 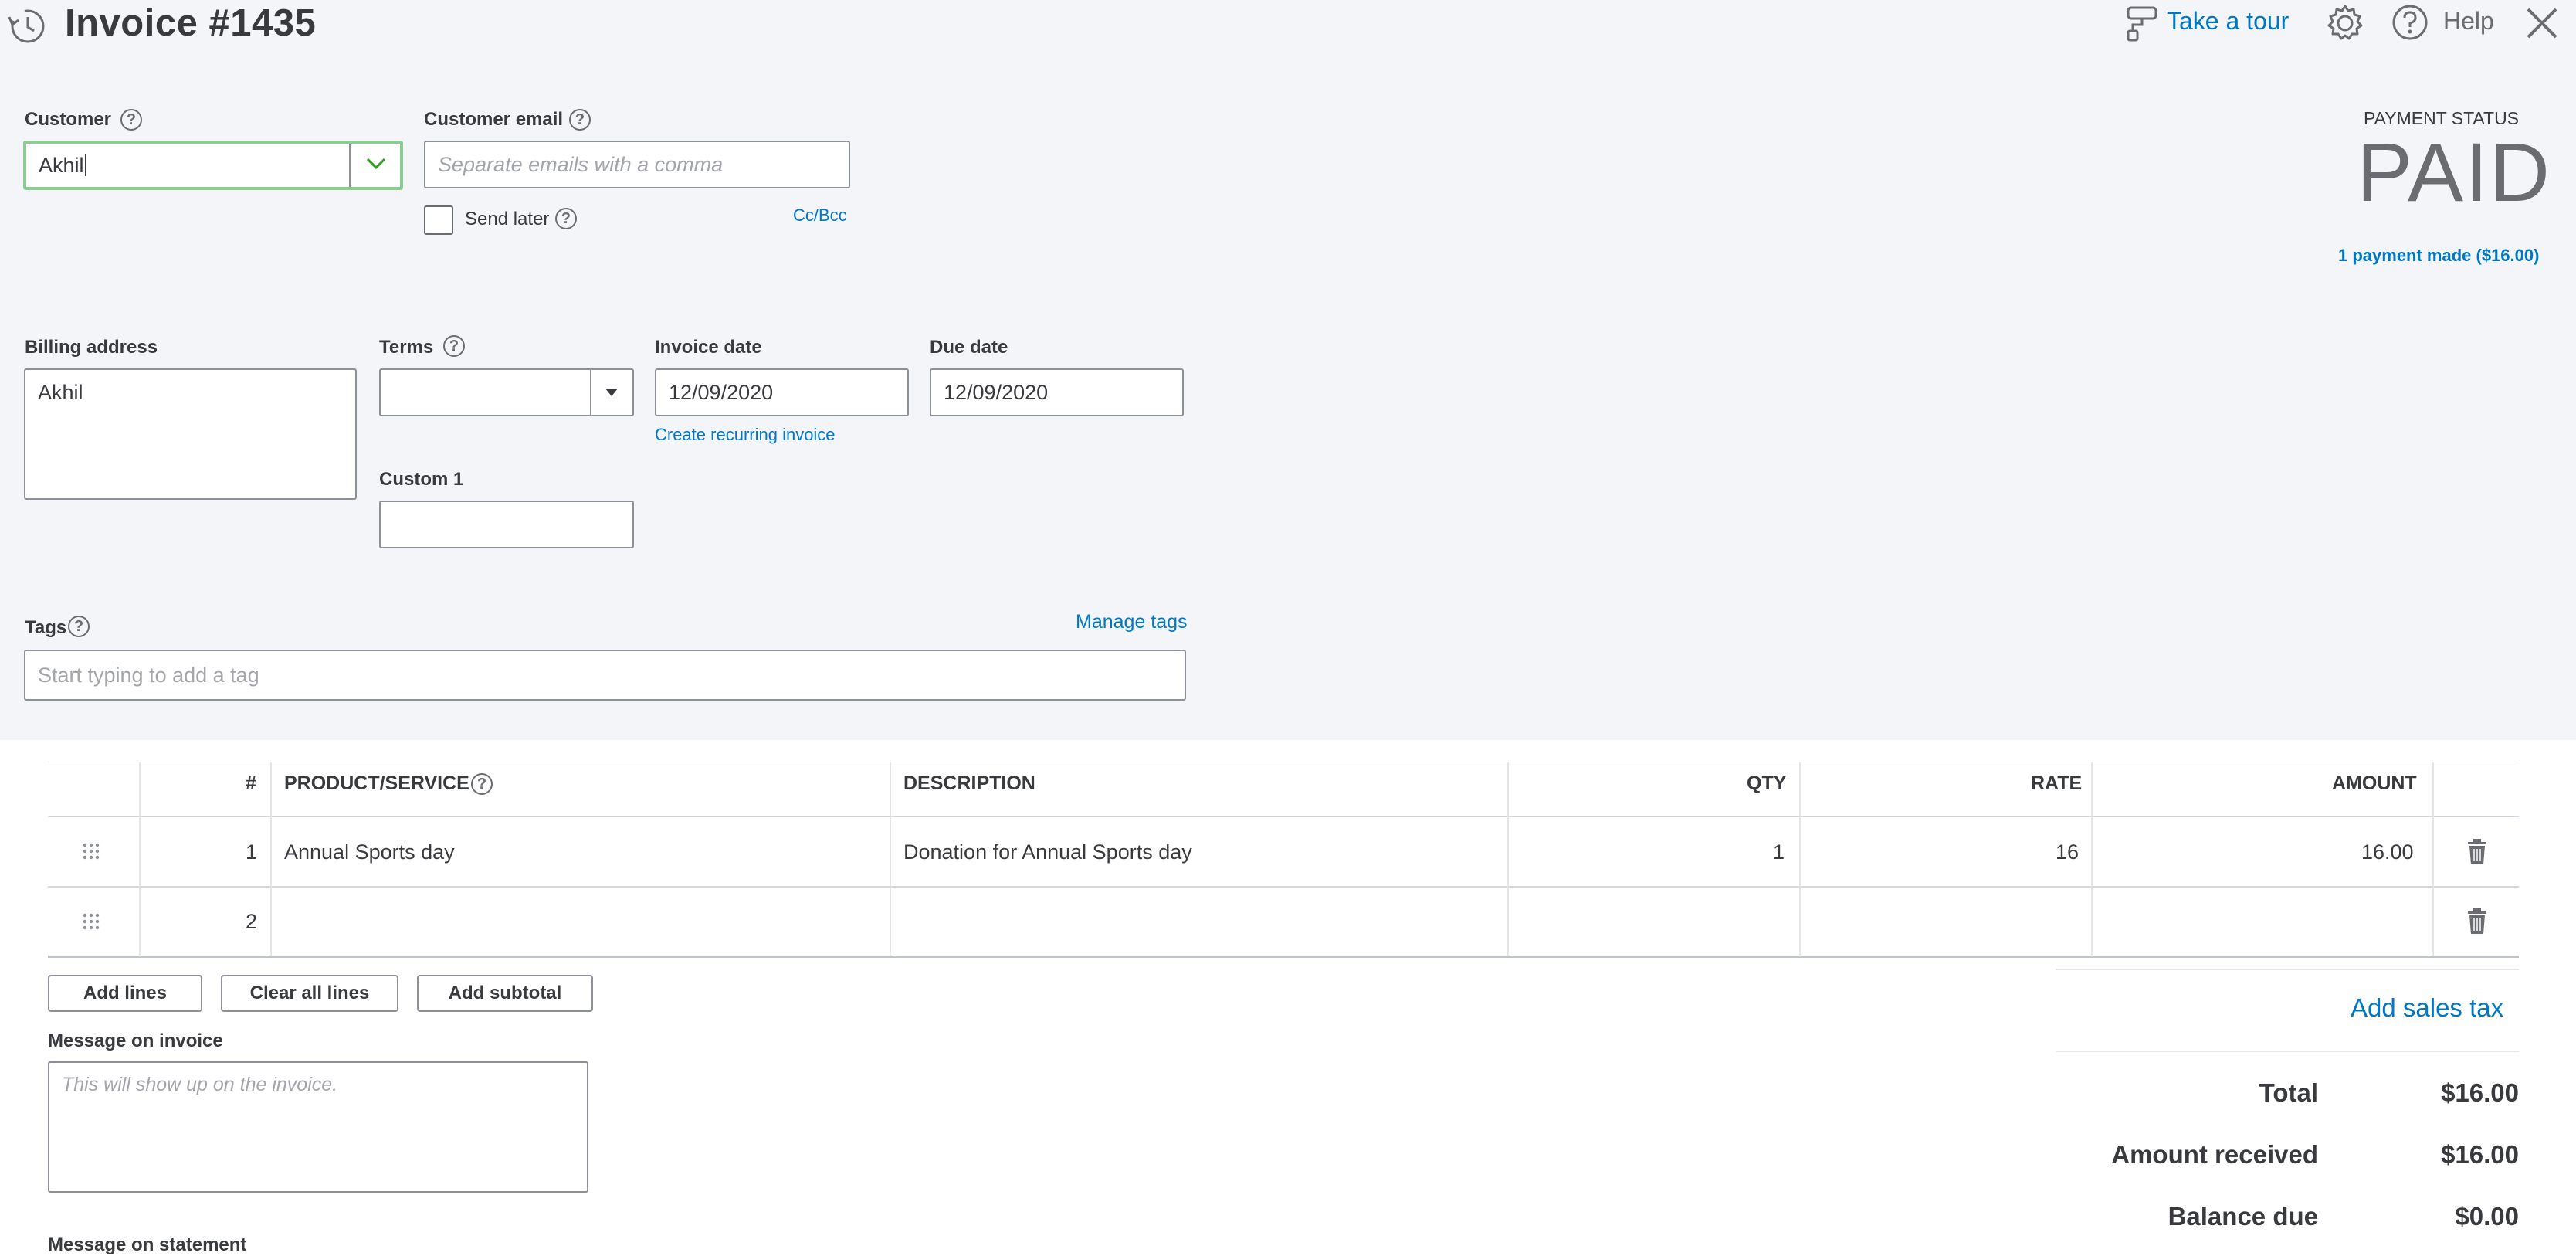 I want to click on col-header-description: DESCRIPTION, so click(x=969, y=783).